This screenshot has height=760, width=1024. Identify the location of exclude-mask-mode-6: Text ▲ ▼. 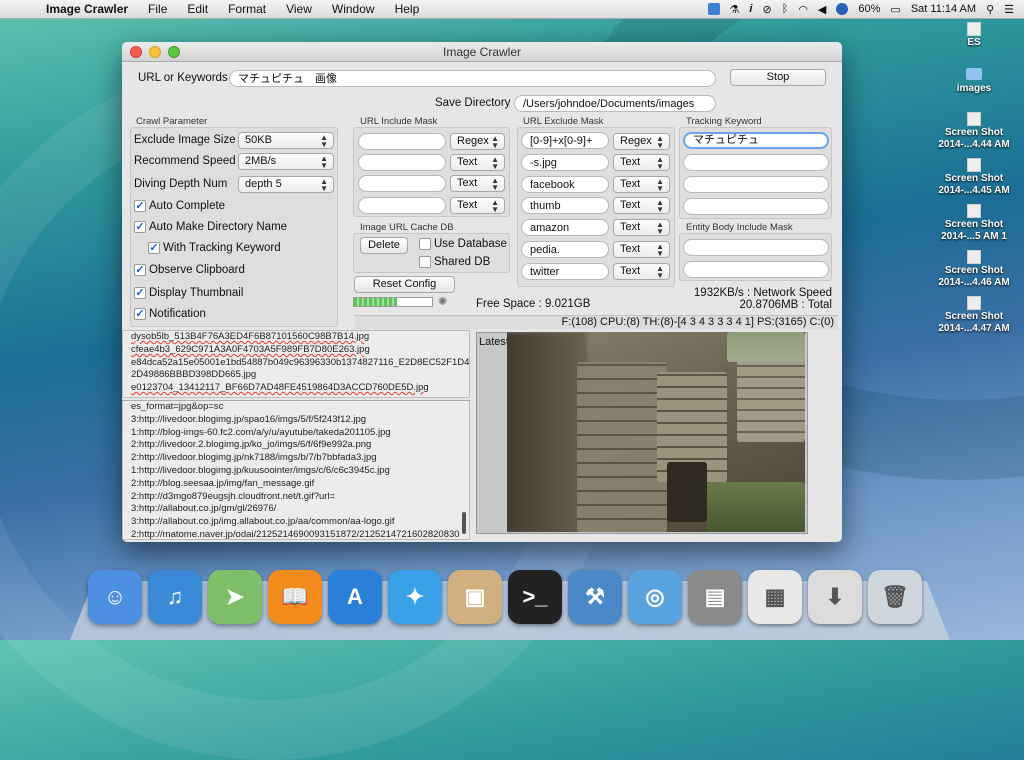
(641, 249).